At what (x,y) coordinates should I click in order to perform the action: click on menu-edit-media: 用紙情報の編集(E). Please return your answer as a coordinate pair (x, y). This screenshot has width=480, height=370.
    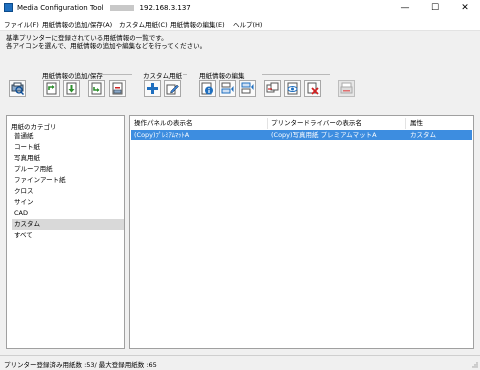
    Looking at the image, I should click on (197, 24).